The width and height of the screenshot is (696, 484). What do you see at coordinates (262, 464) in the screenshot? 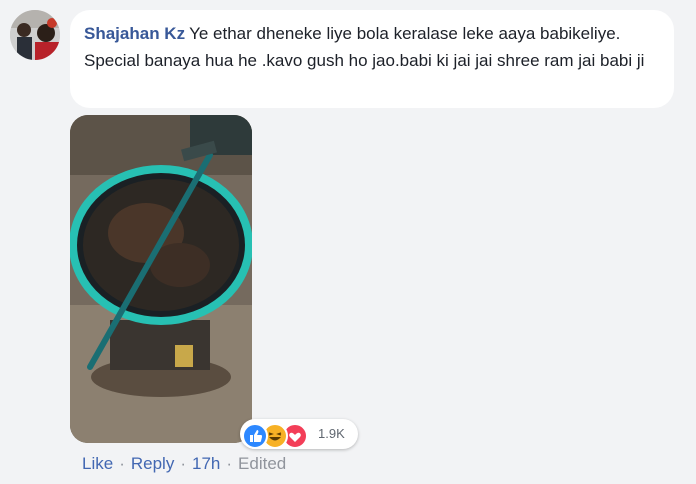
I see `edited-label: Edited` at bounding box center [262, 464].